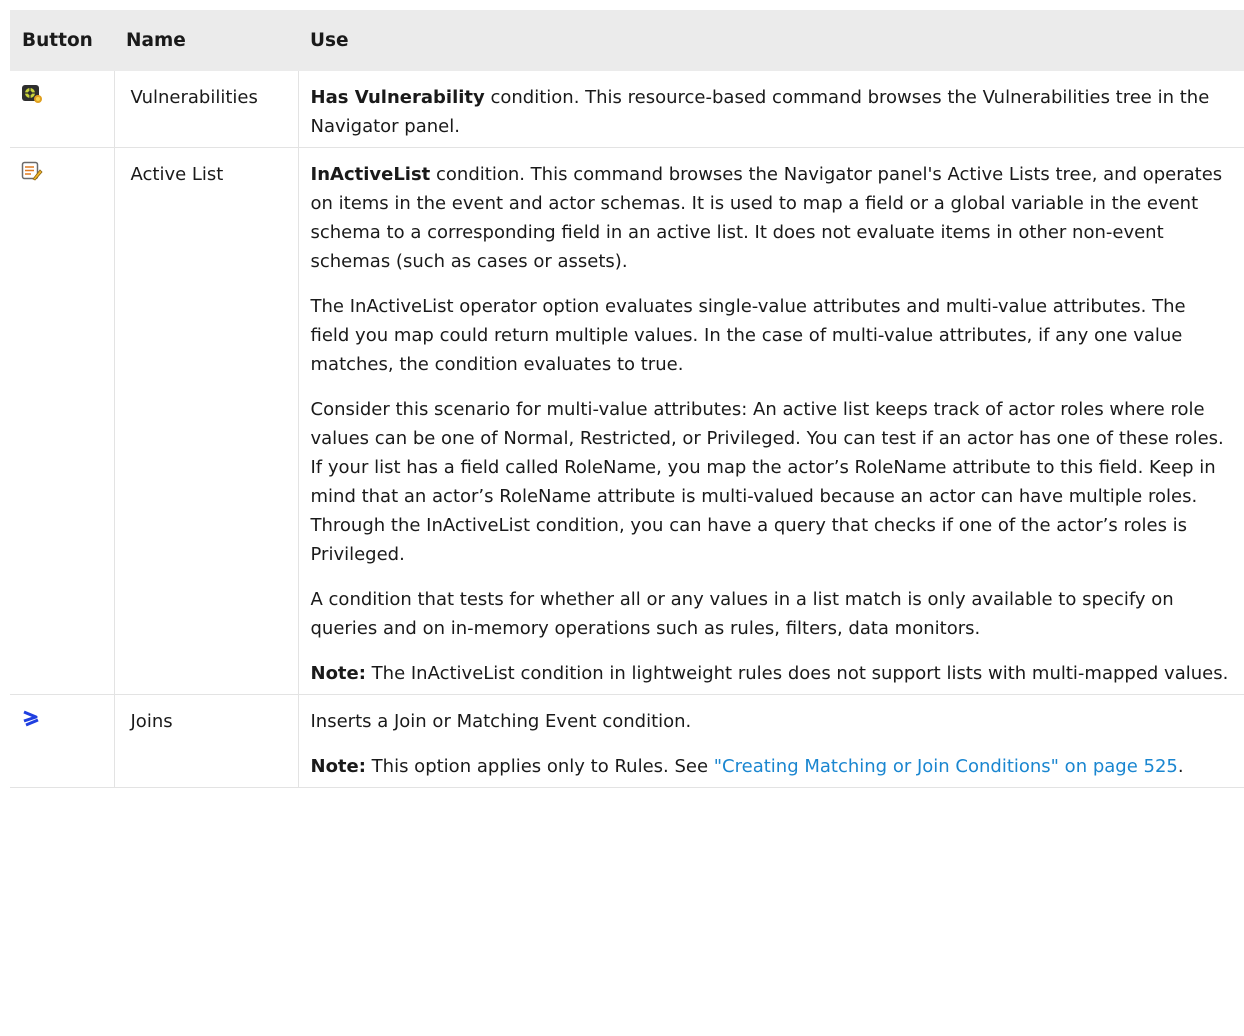 Image resolution: width=1244 pixels, height=1036 pixels. Describe the element at coordinates (206, 40) in the screenshot. I see `header-name: Name` at that location.